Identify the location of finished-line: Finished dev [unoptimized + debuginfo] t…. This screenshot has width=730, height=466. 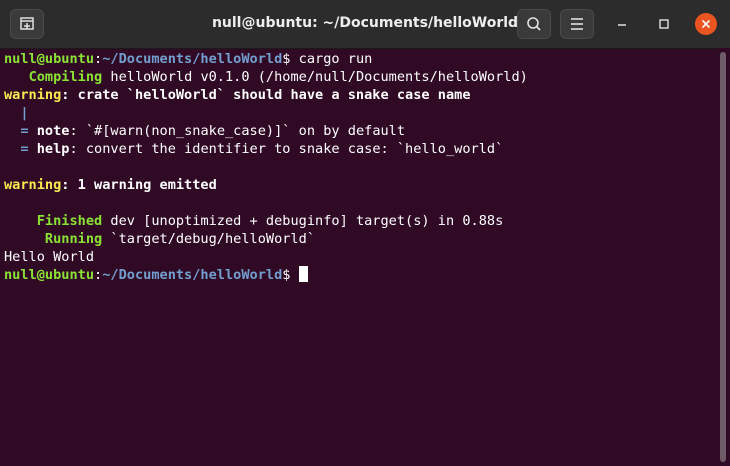
(361, 221).